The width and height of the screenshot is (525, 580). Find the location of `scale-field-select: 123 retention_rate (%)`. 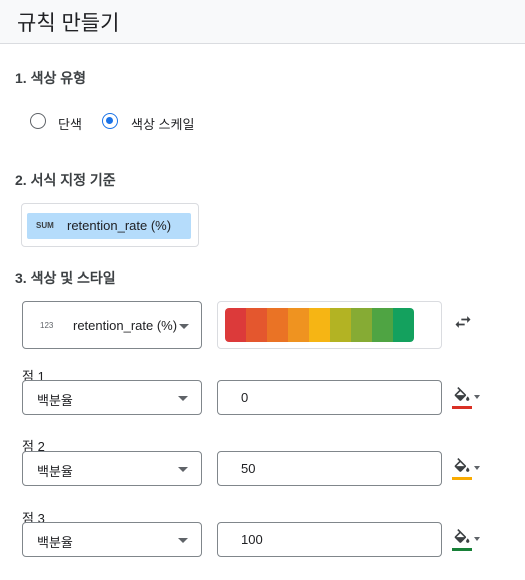

scale-field-select: 123 retention_rate (%) is located at coordinates (112, 325).